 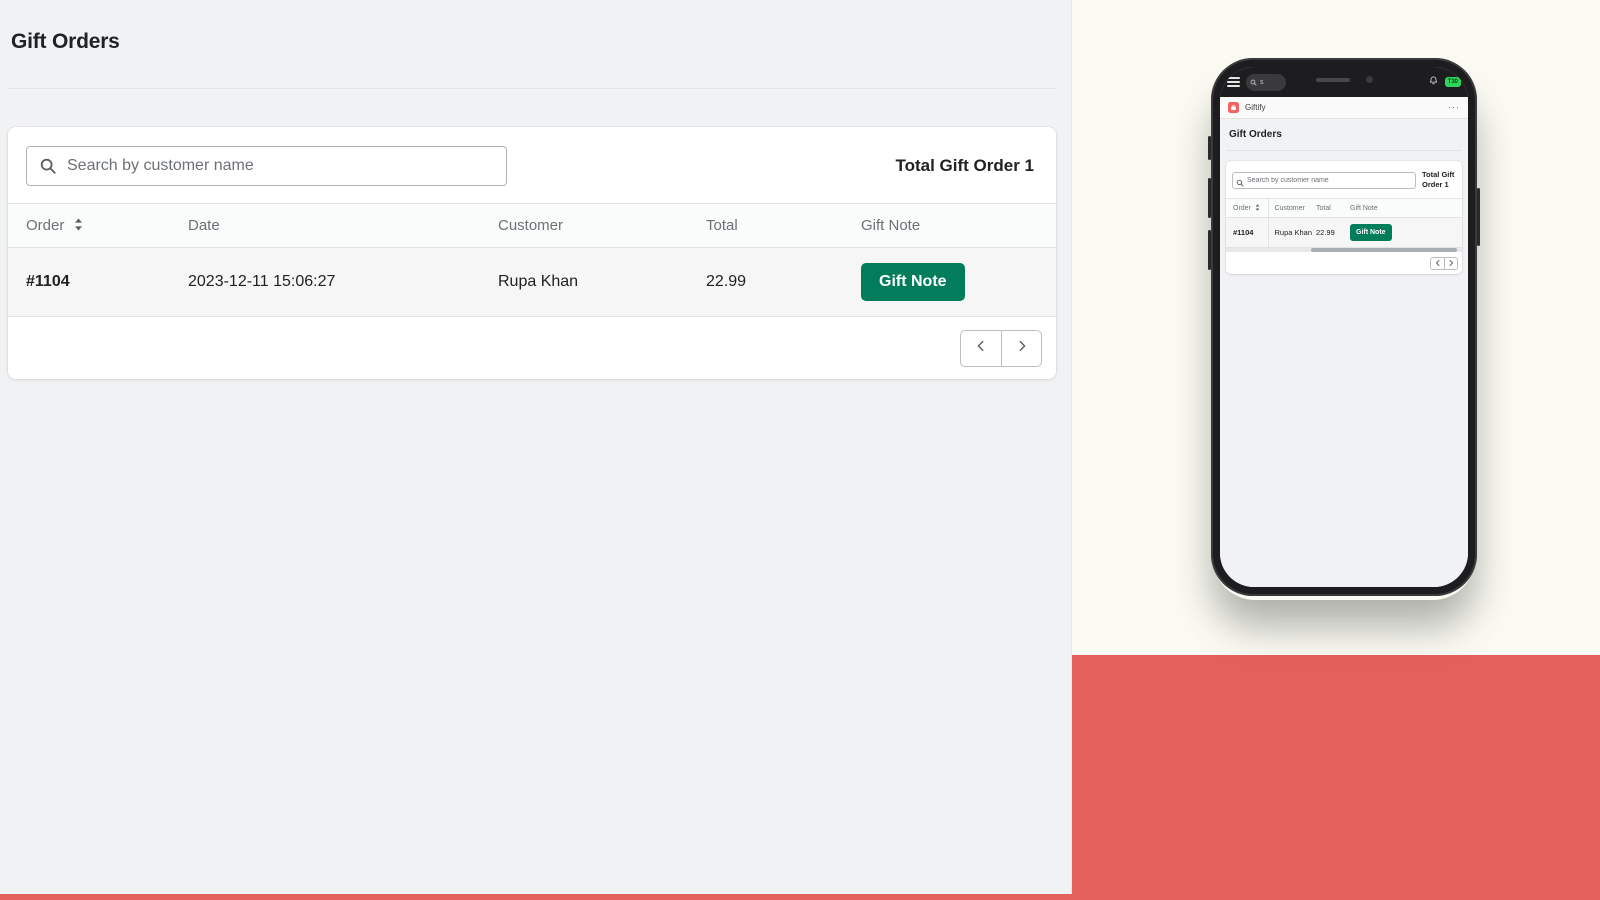 I want to click on card-toolbar: Total Gift Order 1, so click(x=532, y=165).